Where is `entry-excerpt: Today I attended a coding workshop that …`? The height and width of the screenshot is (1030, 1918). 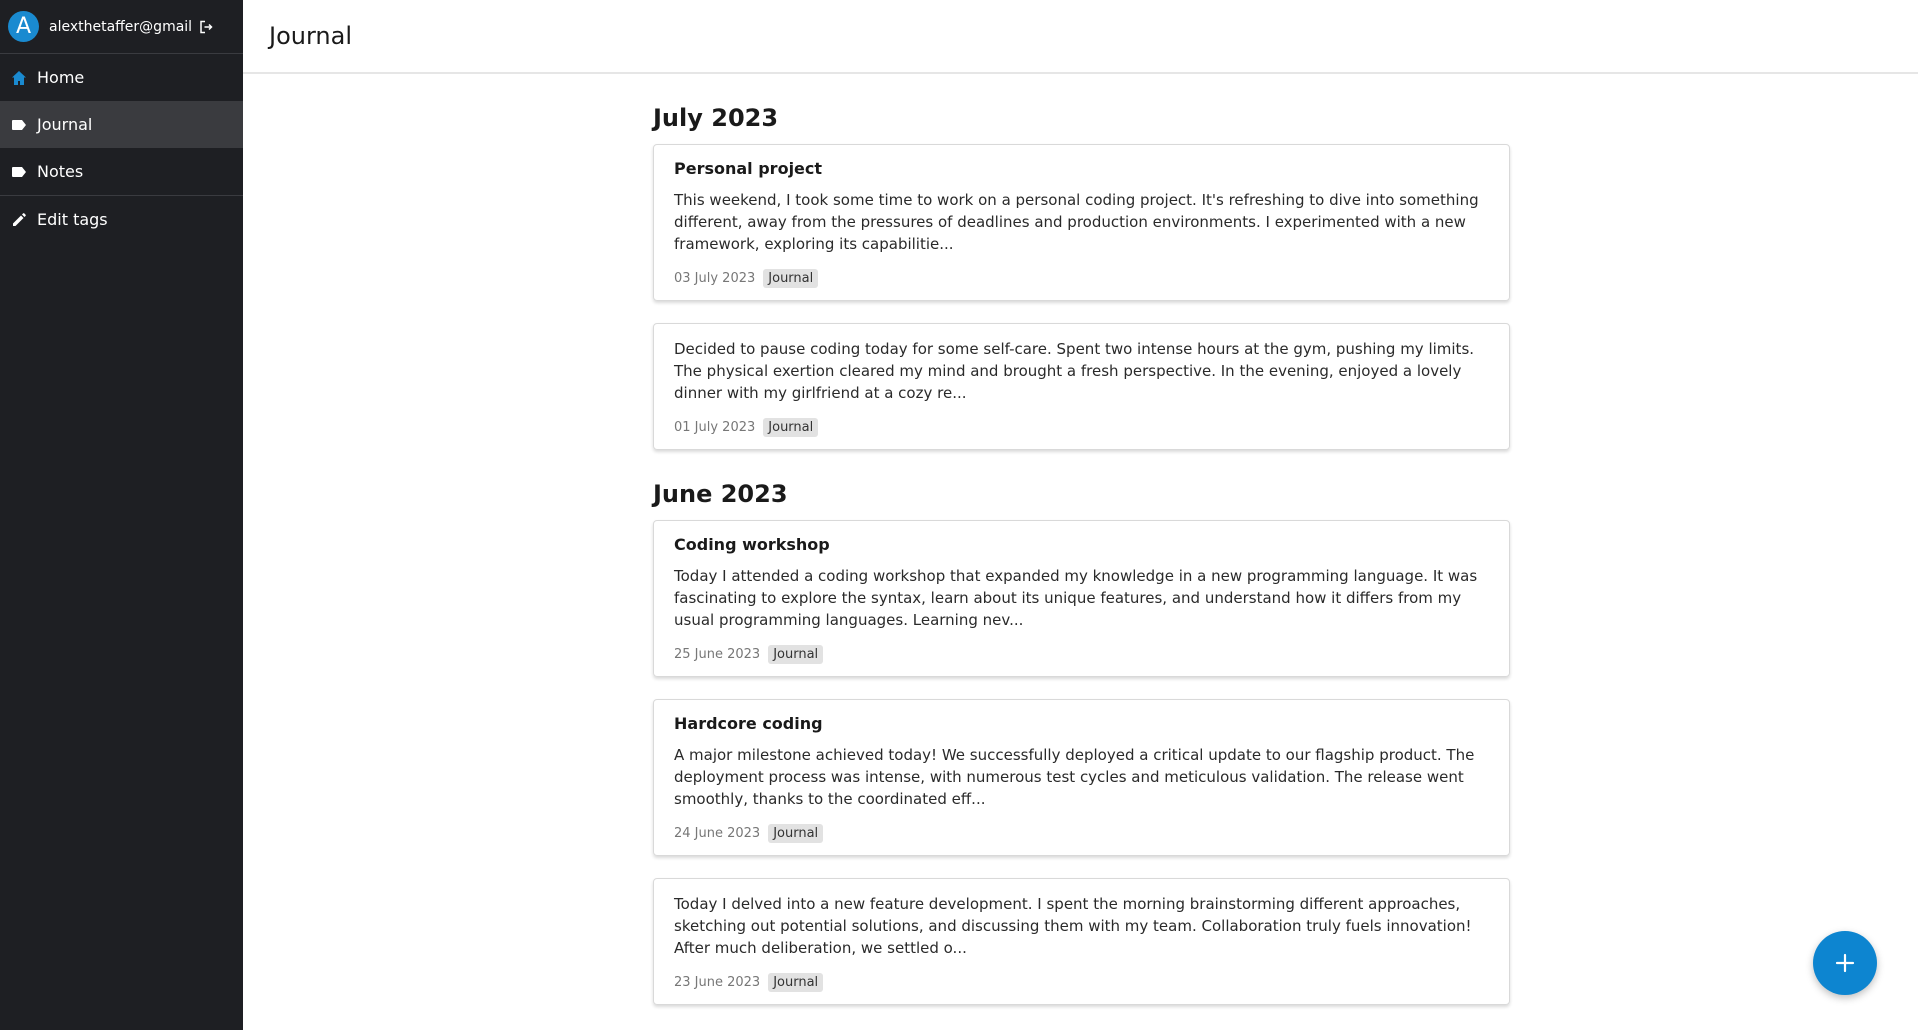
entry-excerpt: Today I attended a coding workshop that … is located at coordinates (1076, 598).